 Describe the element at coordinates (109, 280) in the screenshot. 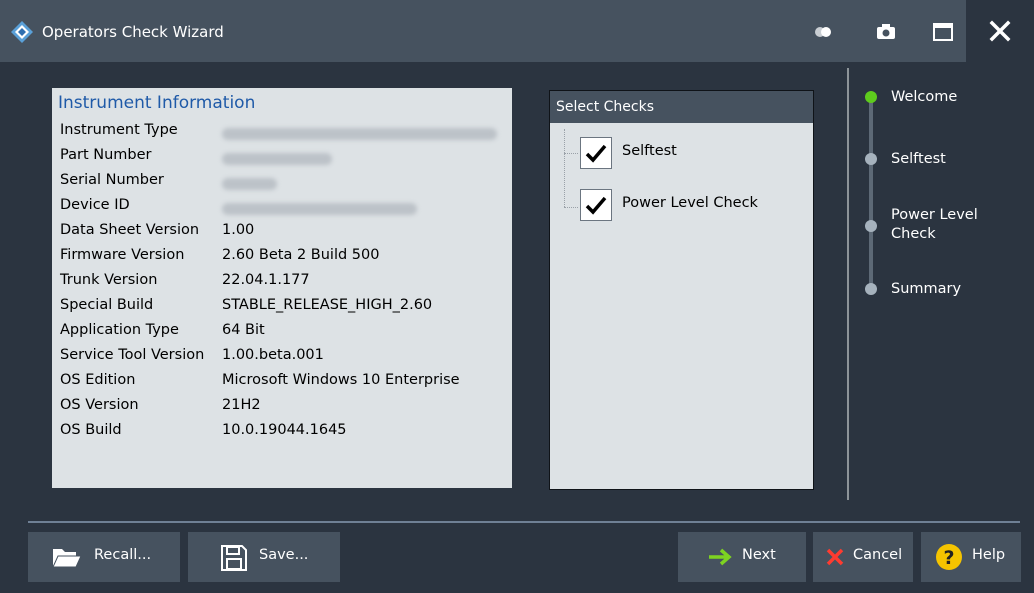

I see `info-label: Trunk Version` at that location.